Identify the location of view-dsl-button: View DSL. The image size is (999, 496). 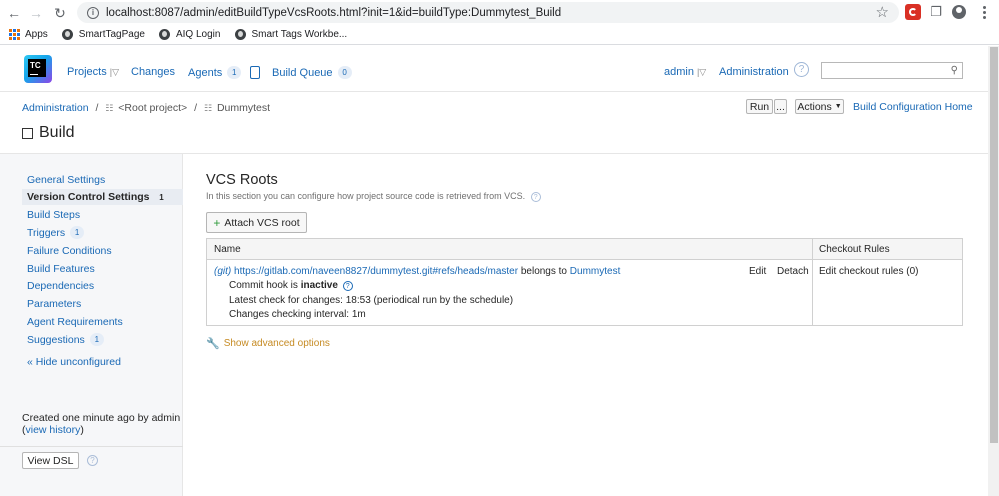
(50, 460).